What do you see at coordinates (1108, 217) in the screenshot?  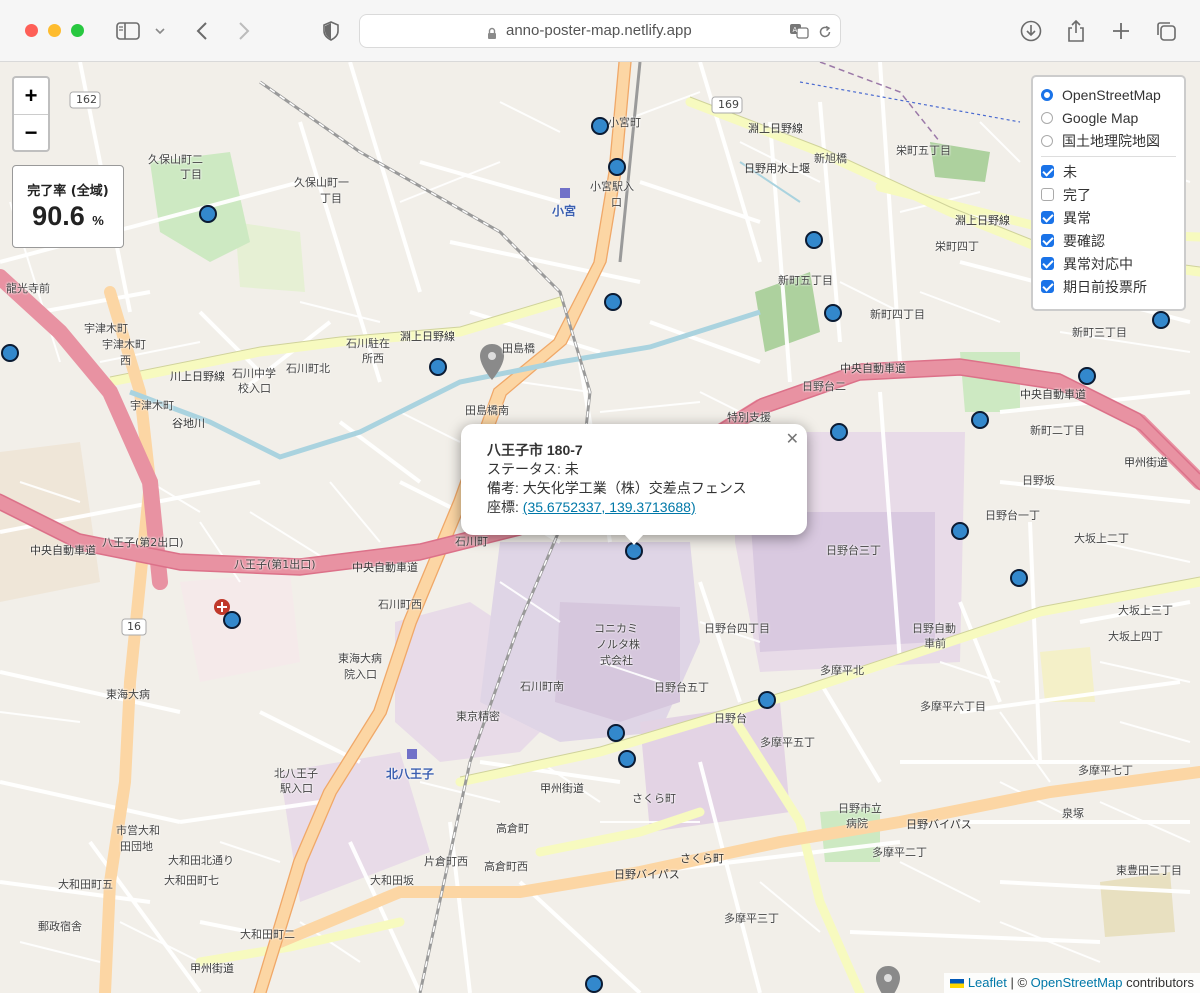 I see `filter-option: 異常` at bounding box center [1108, 217].